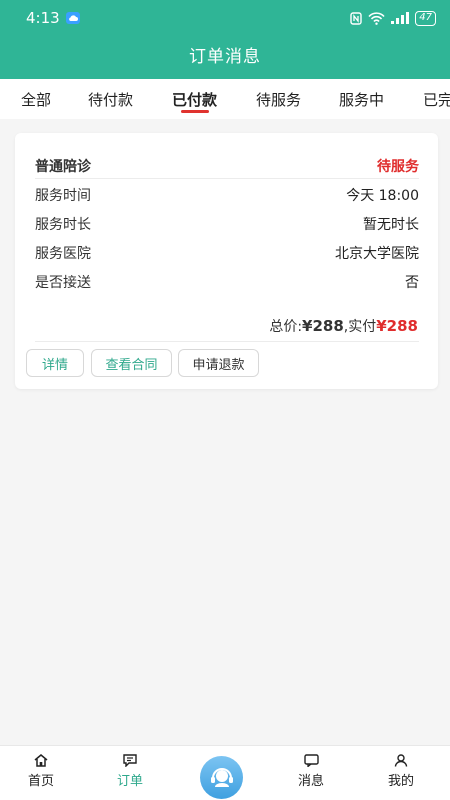  What do you see at coordinates (225, 99) in the screenshot?
I see `order-tabs: 全部 待付款 已付款 待服务 服务中 已完` at bounding box center [225, 99].